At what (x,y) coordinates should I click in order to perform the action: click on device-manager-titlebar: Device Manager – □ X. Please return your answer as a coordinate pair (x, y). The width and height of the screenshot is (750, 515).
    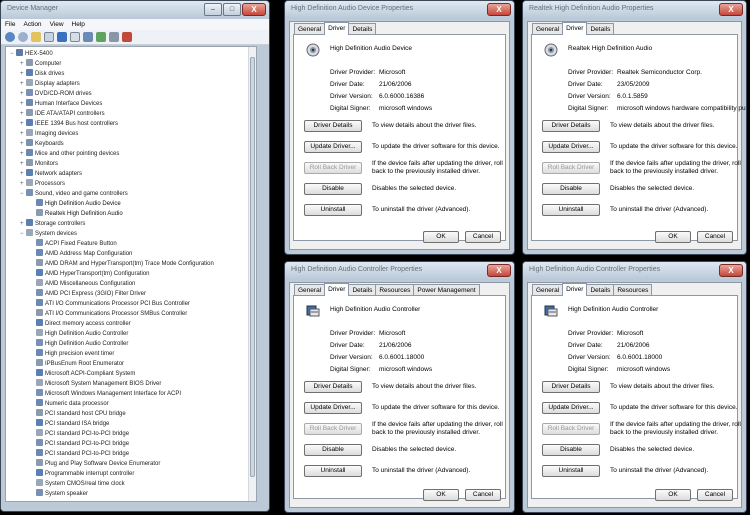
    Looking at the image, I should click on (135, 10).